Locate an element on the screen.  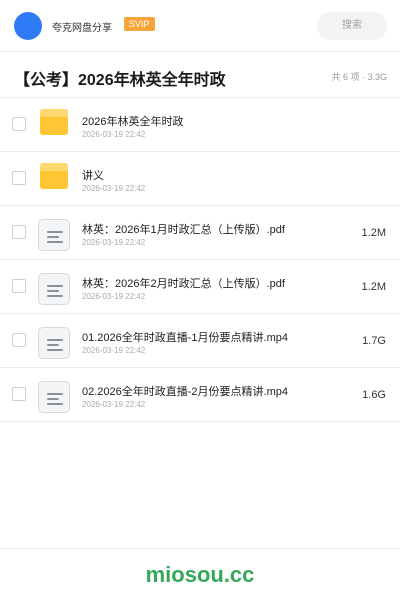
site-brand: miosou.cc is located at coordinates (200, 575).